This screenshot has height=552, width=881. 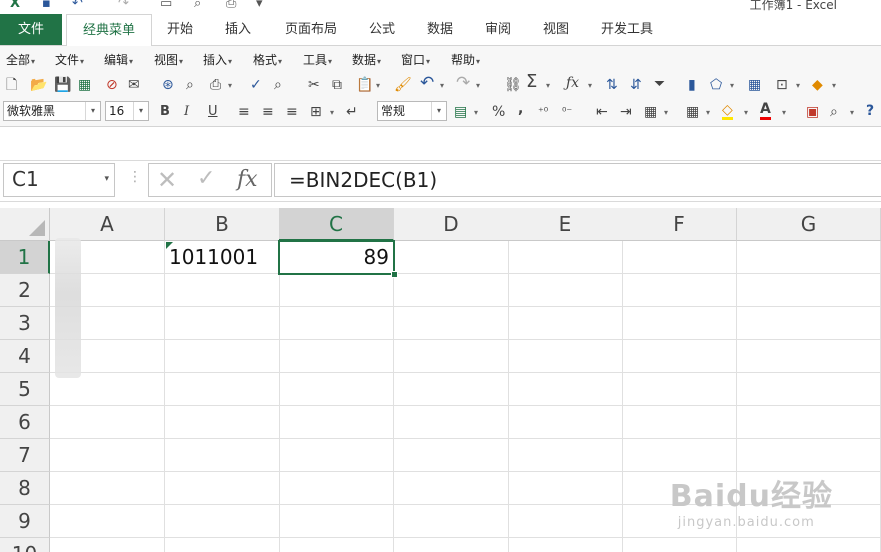 What do you see at coordinates (626, 112) in the screenshot?
I see `increase-indent-icon: ⇥` at bounding box center [626, 112].